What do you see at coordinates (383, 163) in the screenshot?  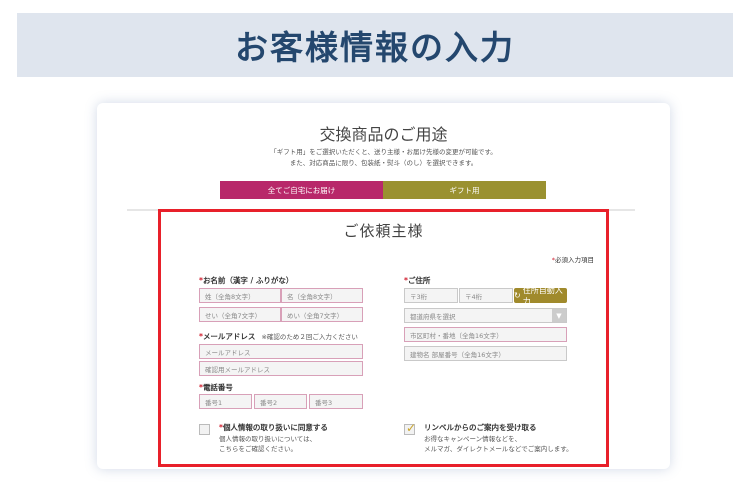 I see `usage-desc-line-2: また、対応商品に限り、包装紙・熨斗（のし）を選択できます。` at bounding box center [383, 163].